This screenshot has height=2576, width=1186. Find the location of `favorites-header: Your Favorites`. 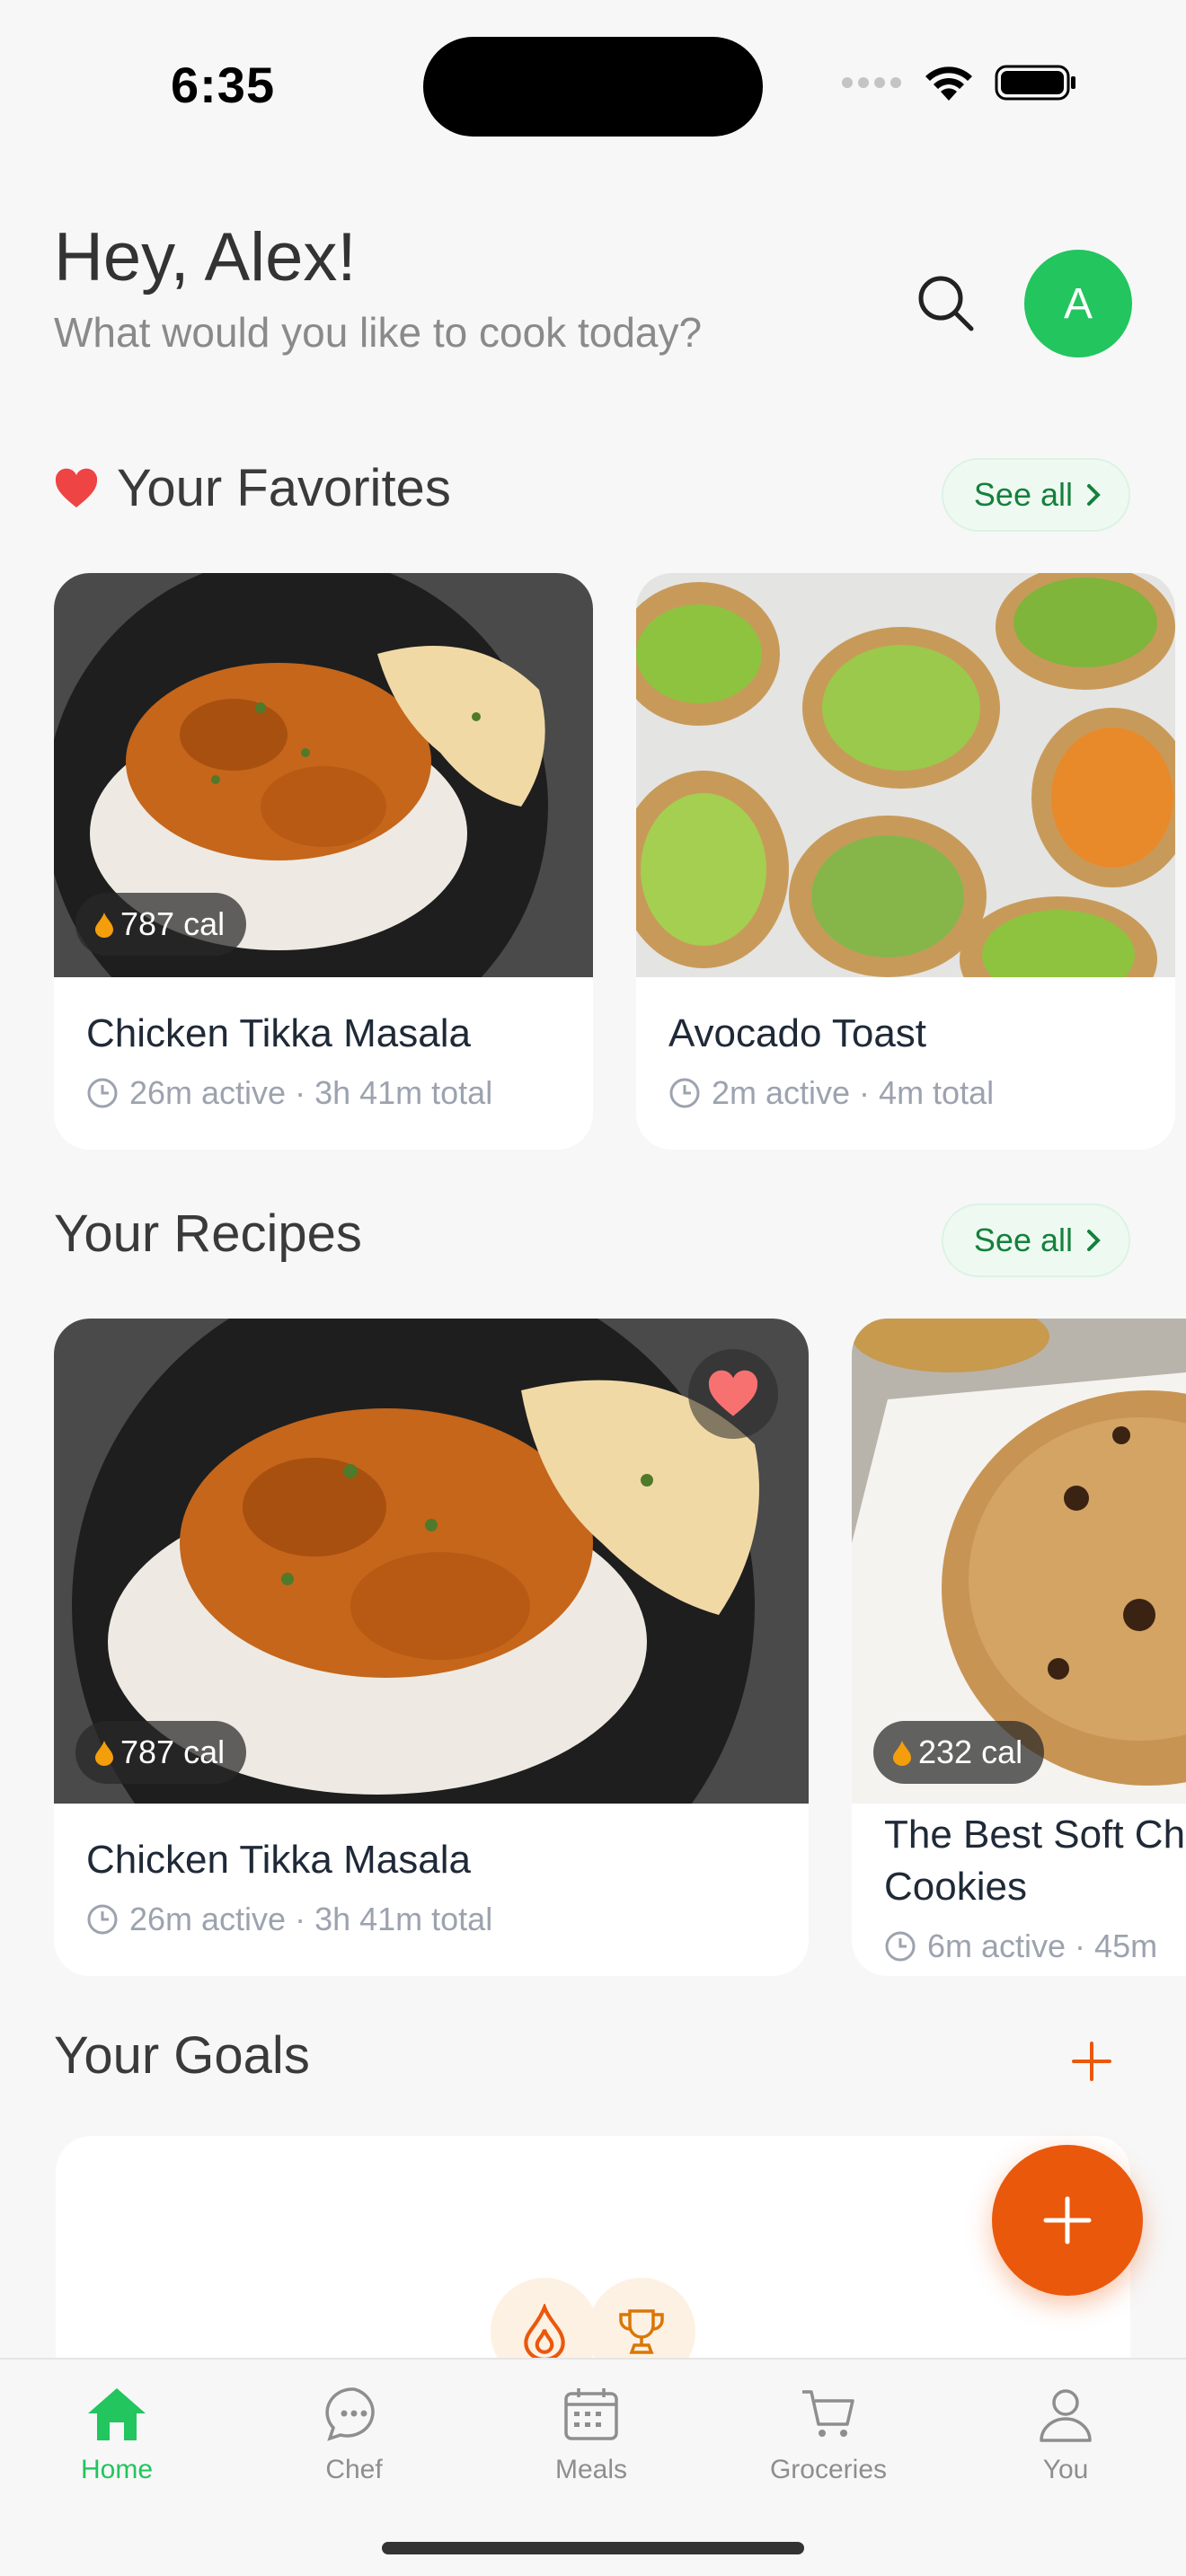

favorites-header: Your Favorites is located at coordinates (253, 488).